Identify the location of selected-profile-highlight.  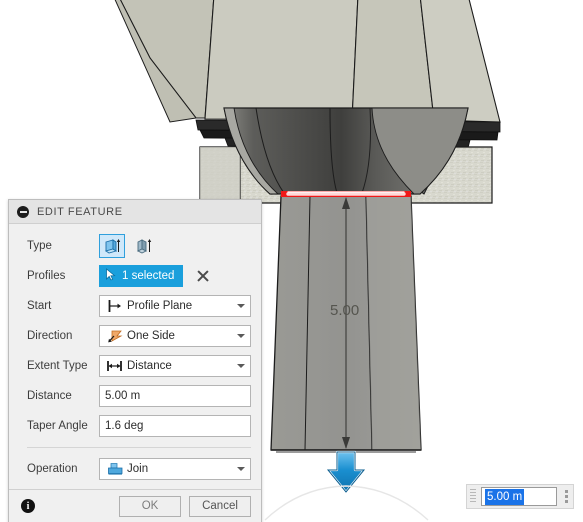
(346, 194).